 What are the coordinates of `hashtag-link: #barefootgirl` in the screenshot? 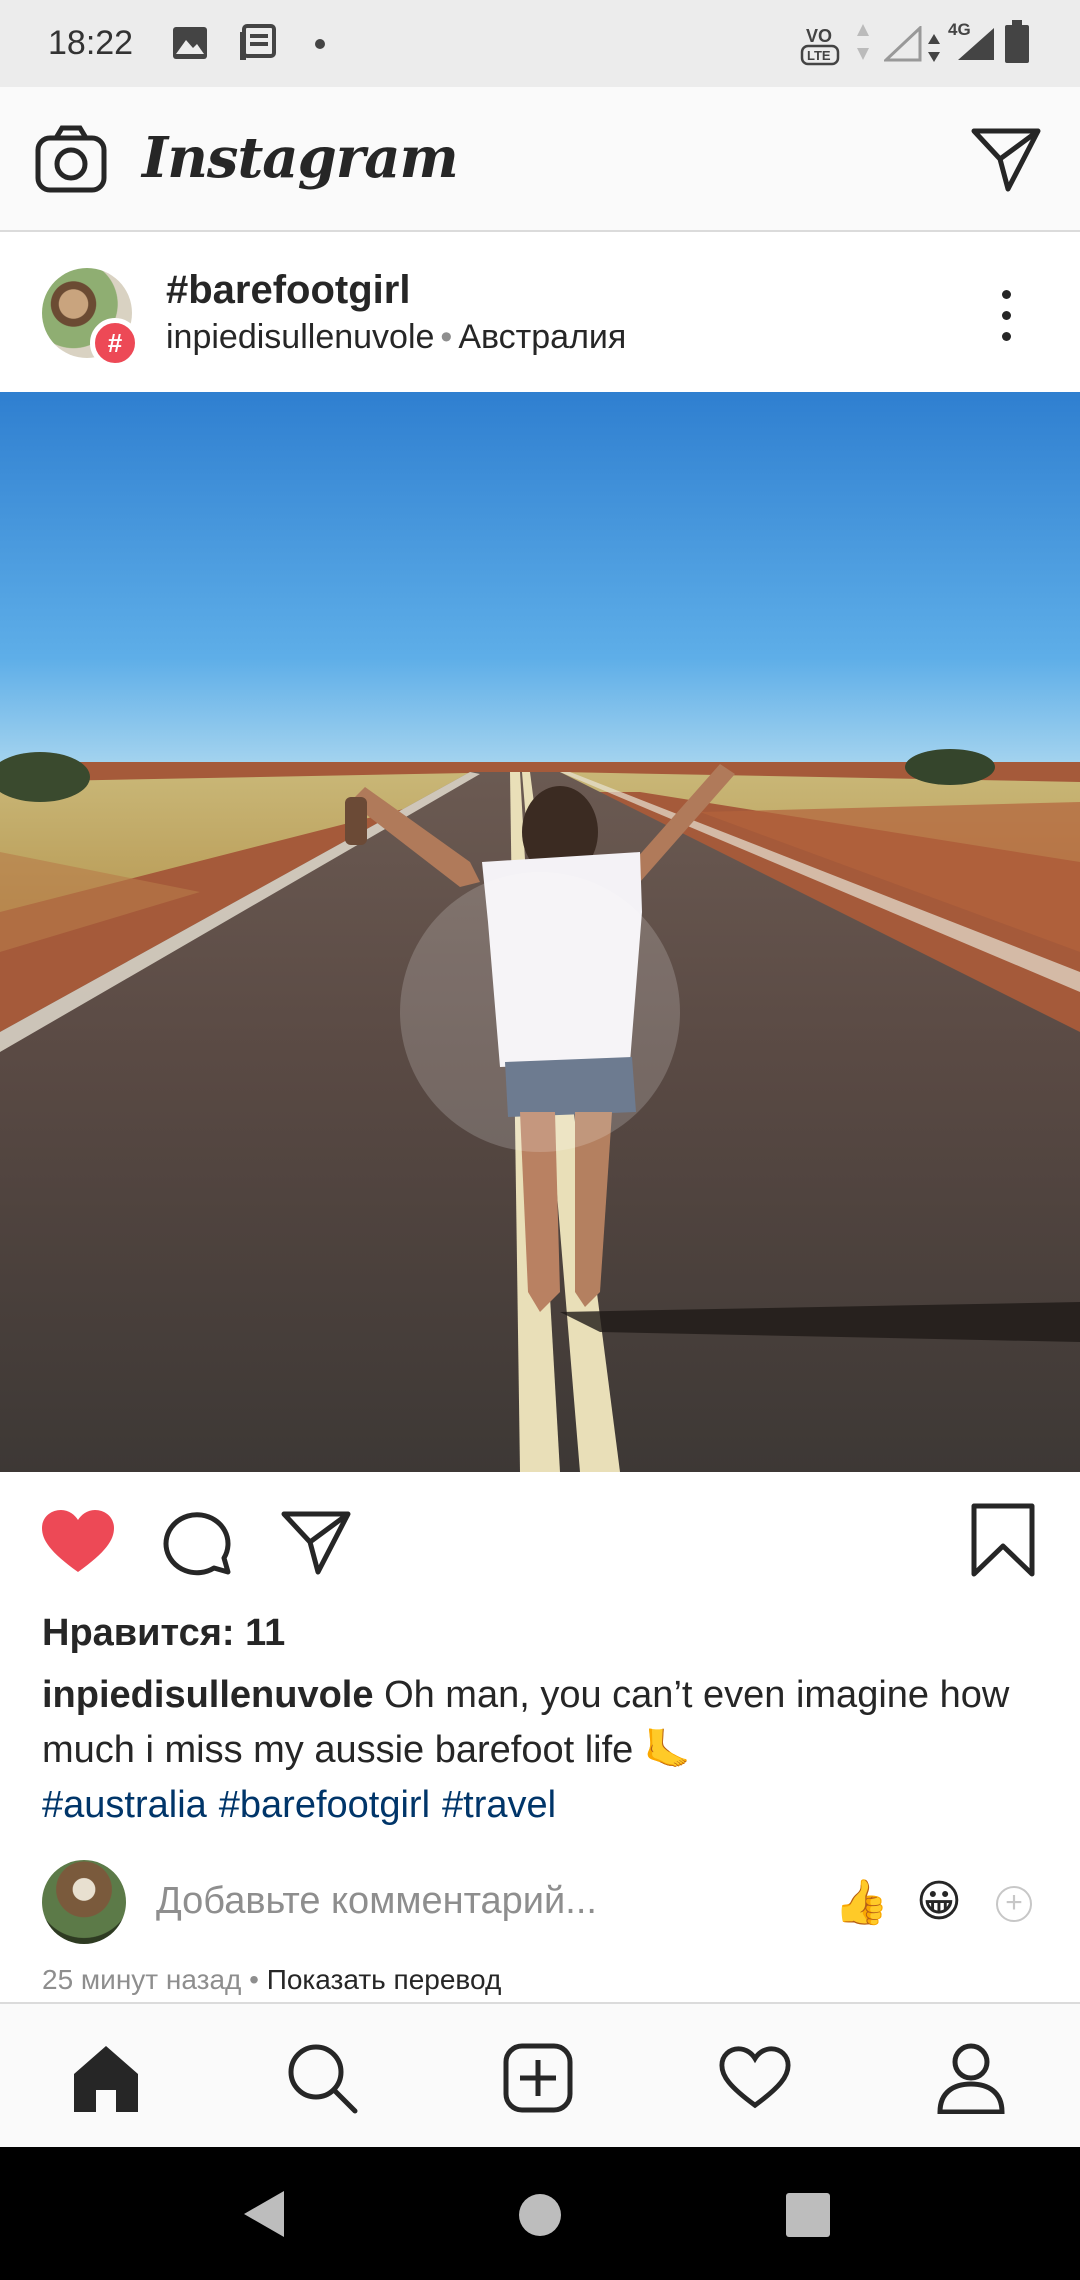 It's located at (324, 1805).